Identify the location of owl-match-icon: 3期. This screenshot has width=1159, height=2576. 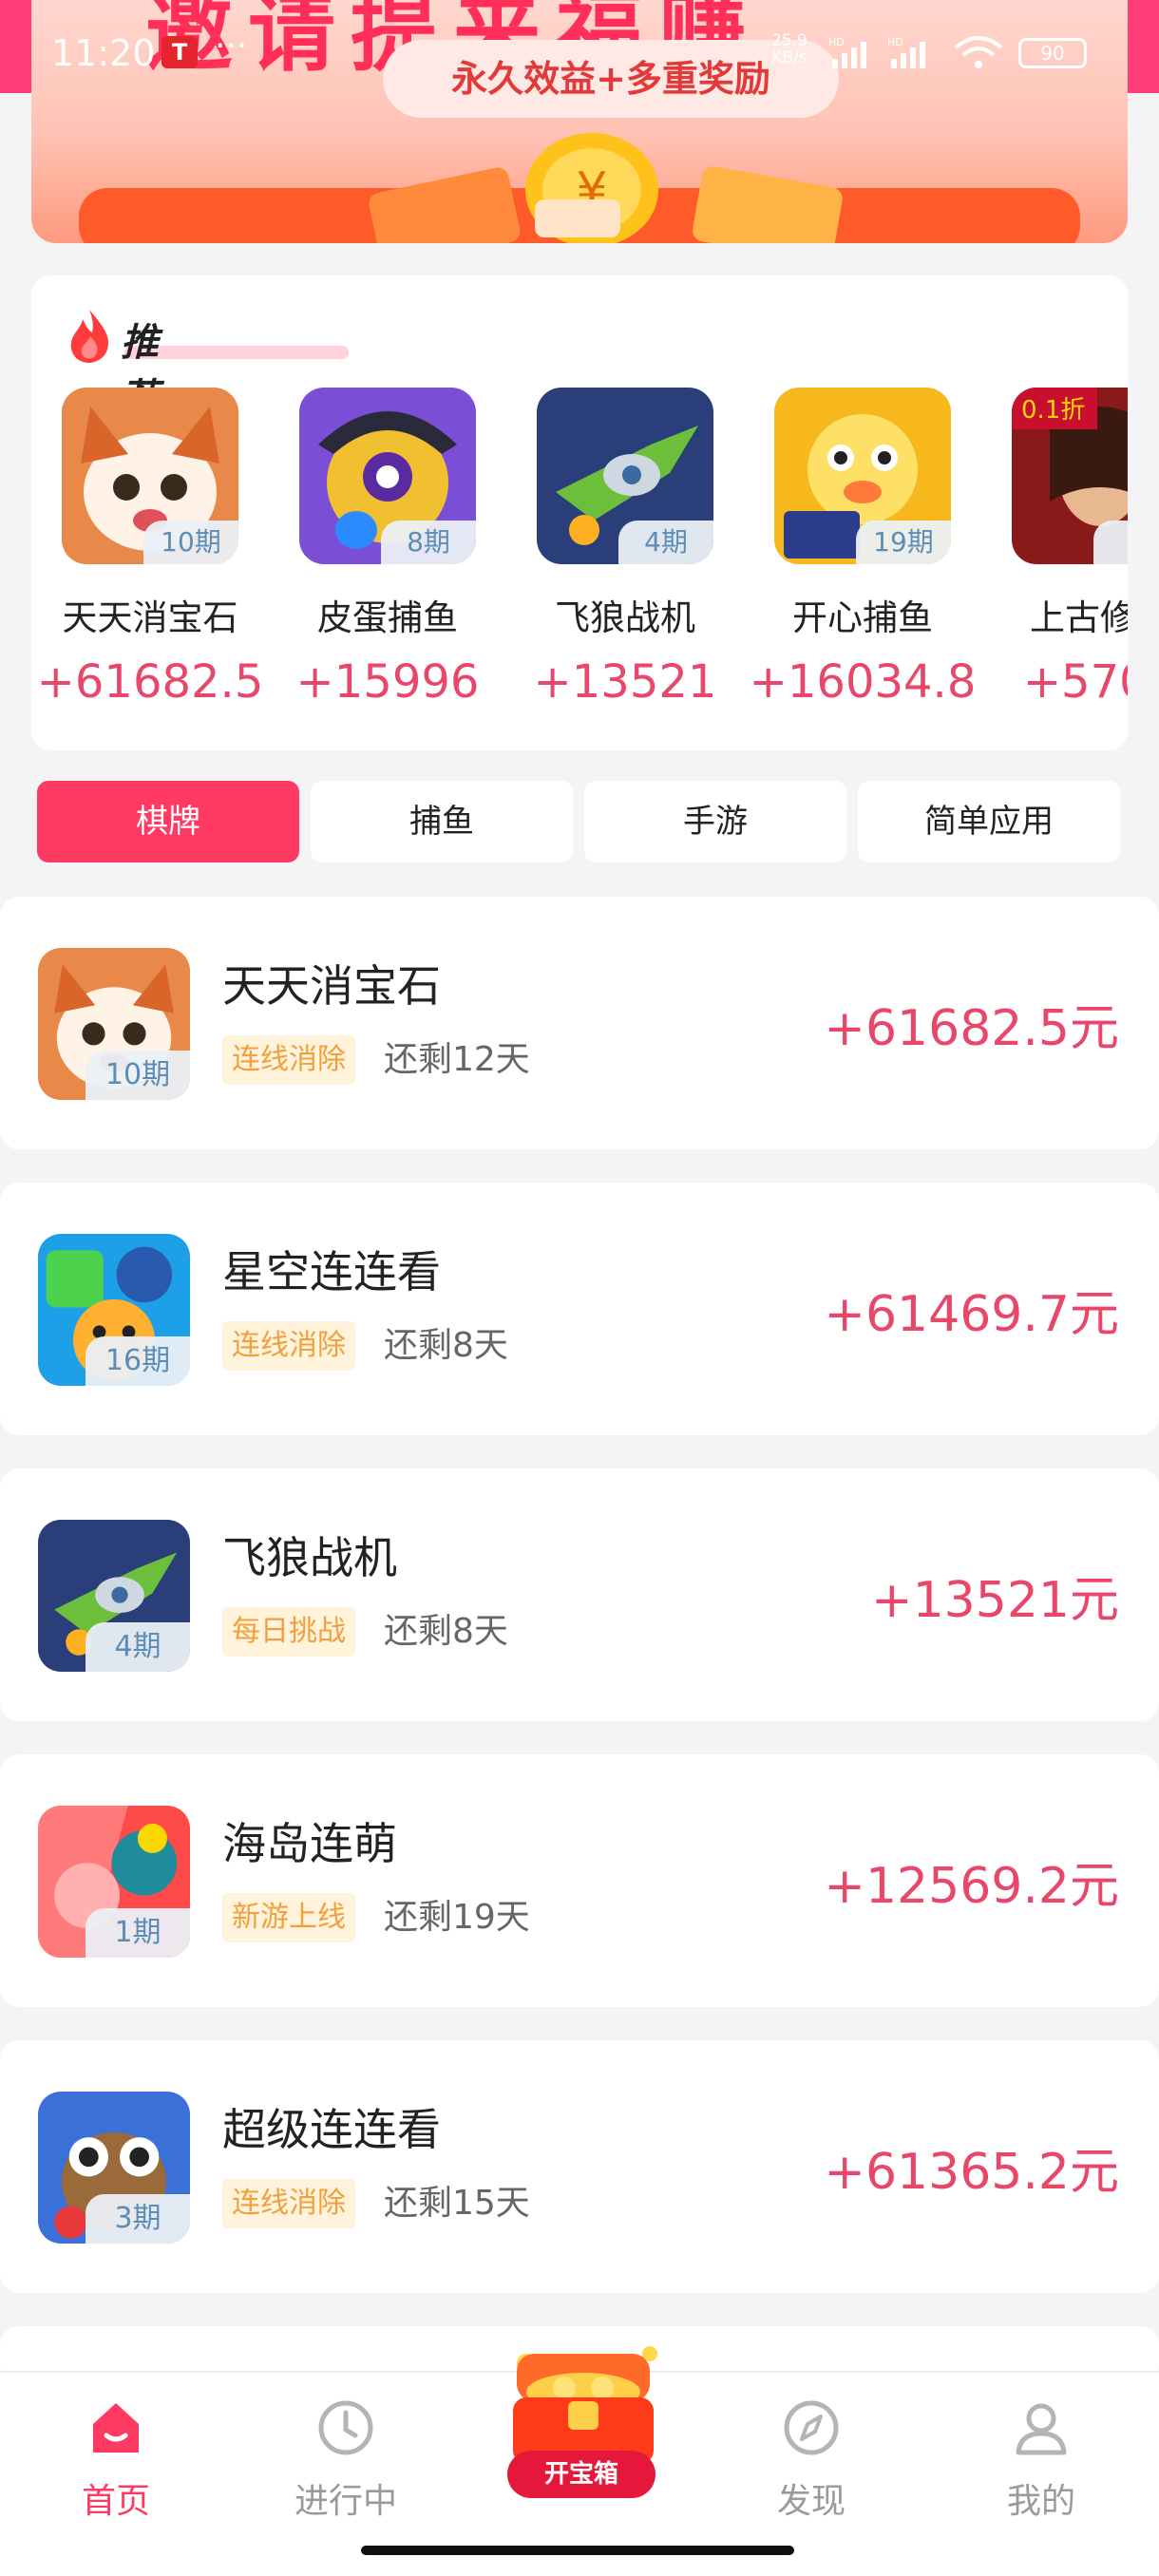
(114, 2168).